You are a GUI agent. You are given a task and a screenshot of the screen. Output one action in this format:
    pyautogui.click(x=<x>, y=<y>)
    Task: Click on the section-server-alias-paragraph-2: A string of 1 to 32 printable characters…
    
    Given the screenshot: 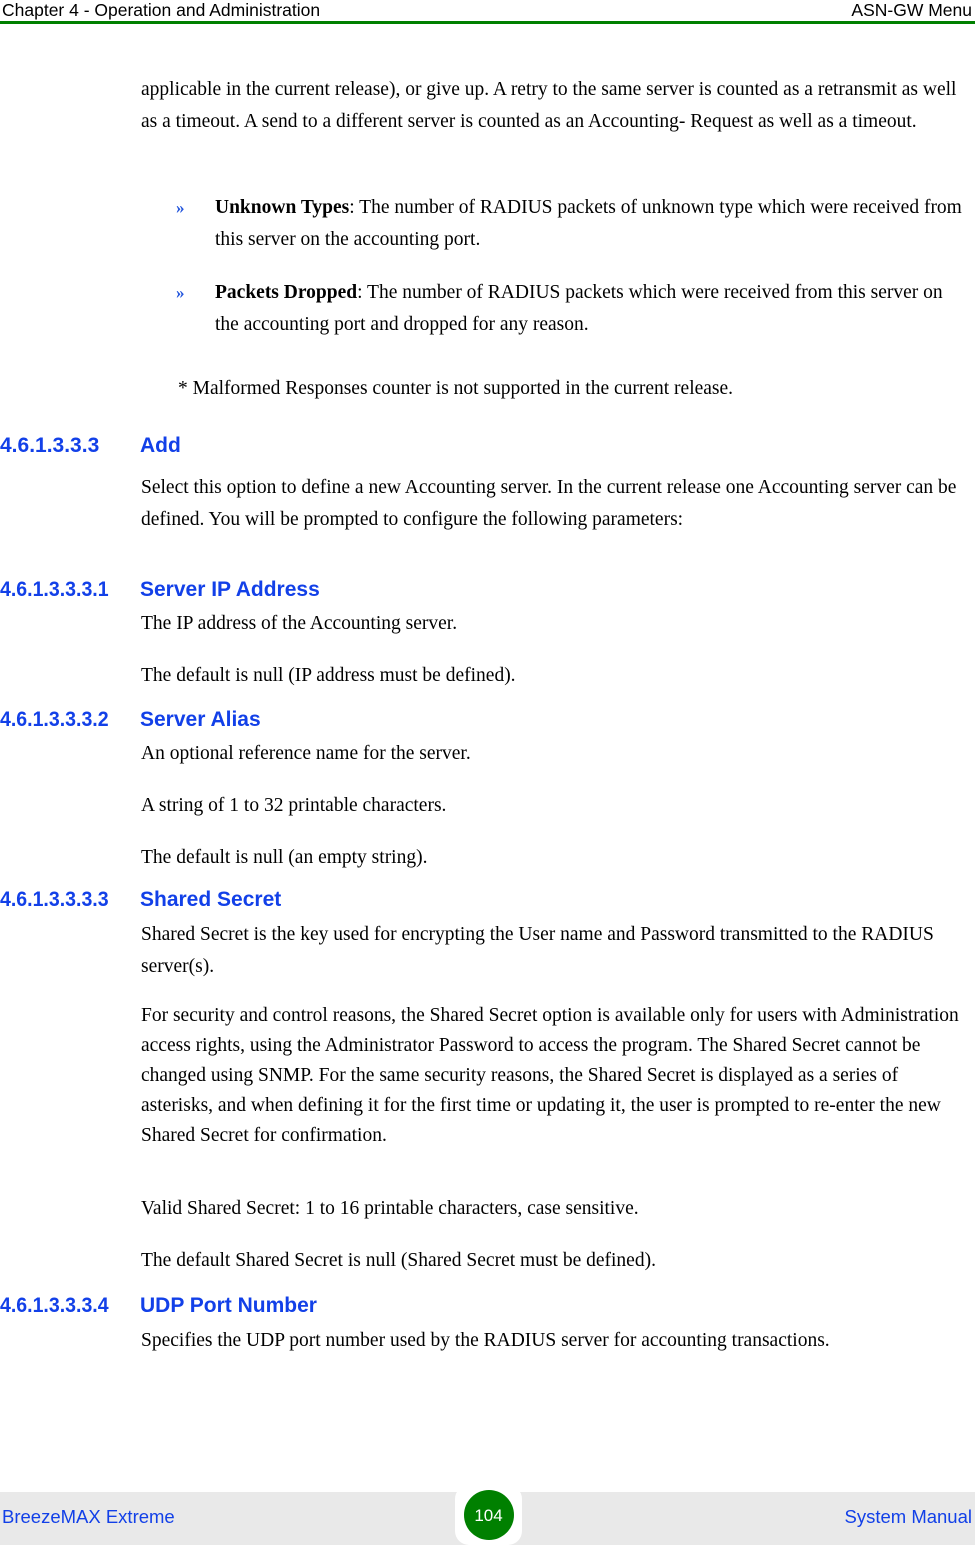 What is the action you would take?
    pyautogui.click(x=294, y=805)
    